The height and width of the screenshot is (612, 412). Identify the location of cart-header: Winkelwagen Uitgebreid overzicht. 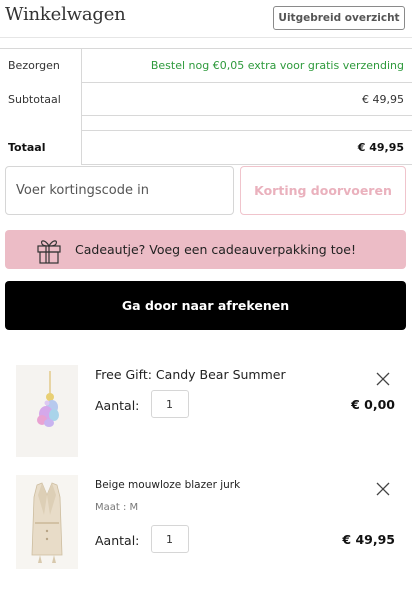
(206, 19).